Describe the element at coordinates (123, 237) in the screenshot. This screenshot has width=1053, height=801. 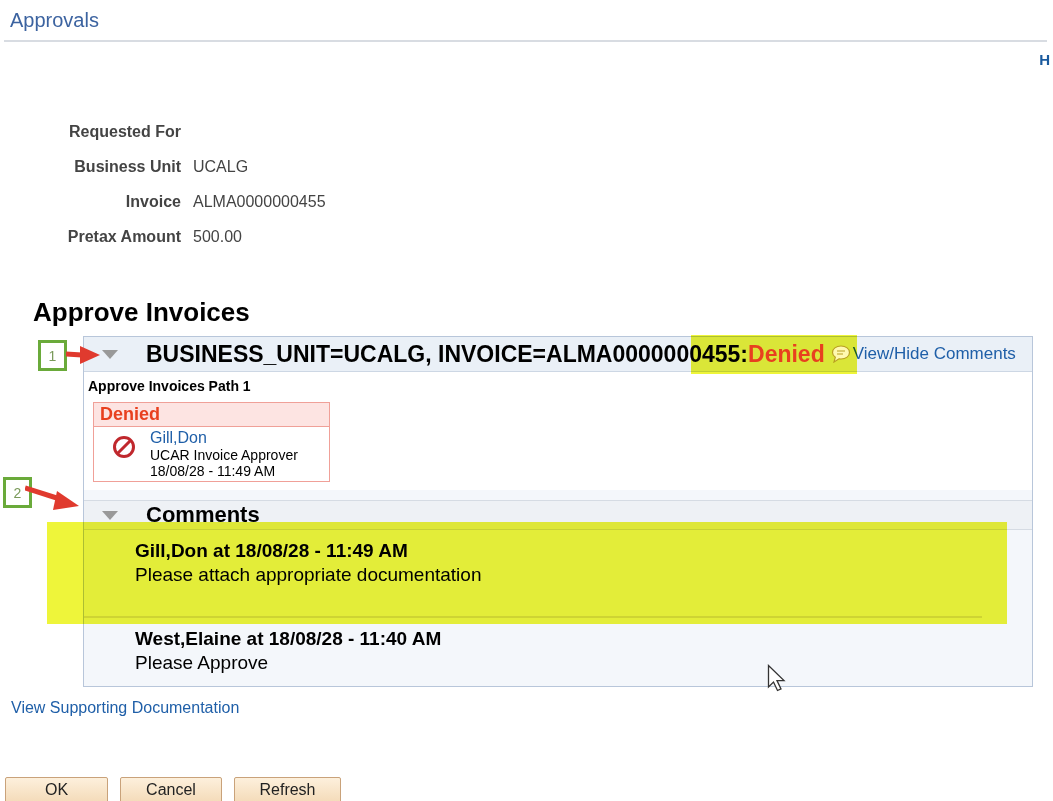
I see `field-label: Pretax Amount` at that location.